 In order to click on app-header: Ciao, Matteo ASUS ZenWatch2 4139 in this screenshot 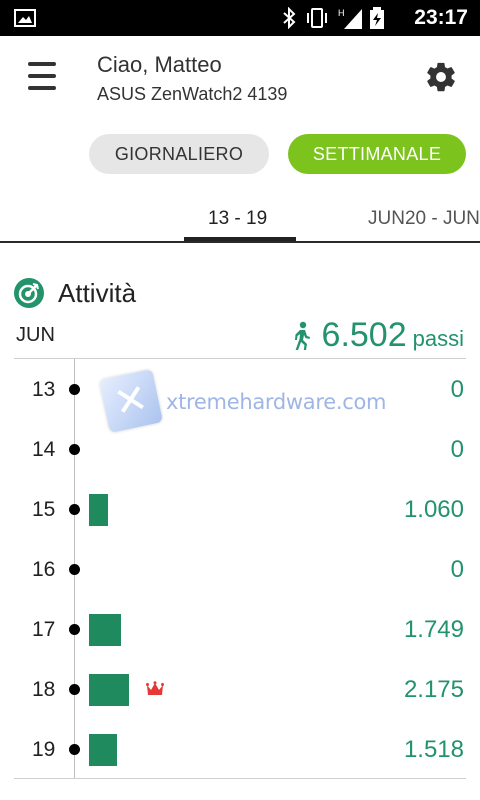, I will do `click(240, 80)`.